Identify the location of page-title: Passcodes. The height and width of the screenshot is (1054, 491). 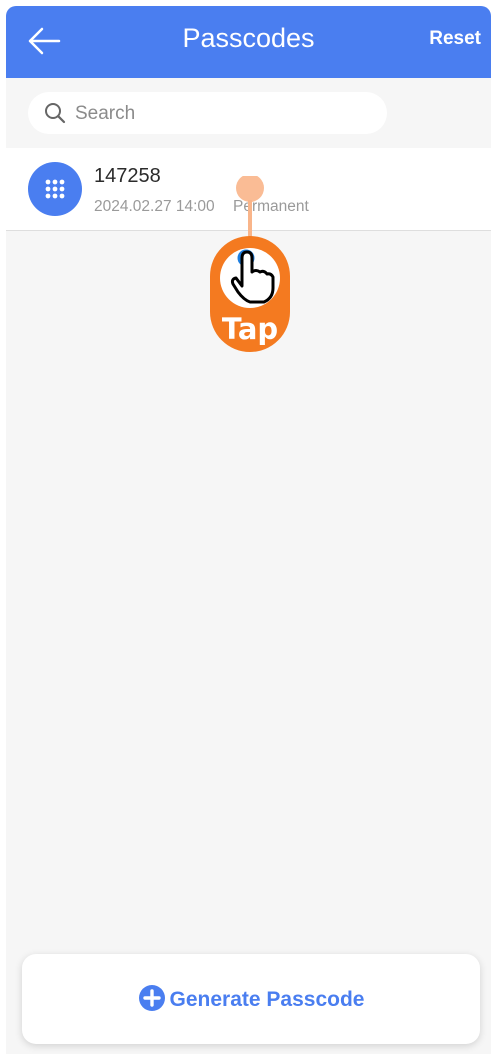
(248, 38).